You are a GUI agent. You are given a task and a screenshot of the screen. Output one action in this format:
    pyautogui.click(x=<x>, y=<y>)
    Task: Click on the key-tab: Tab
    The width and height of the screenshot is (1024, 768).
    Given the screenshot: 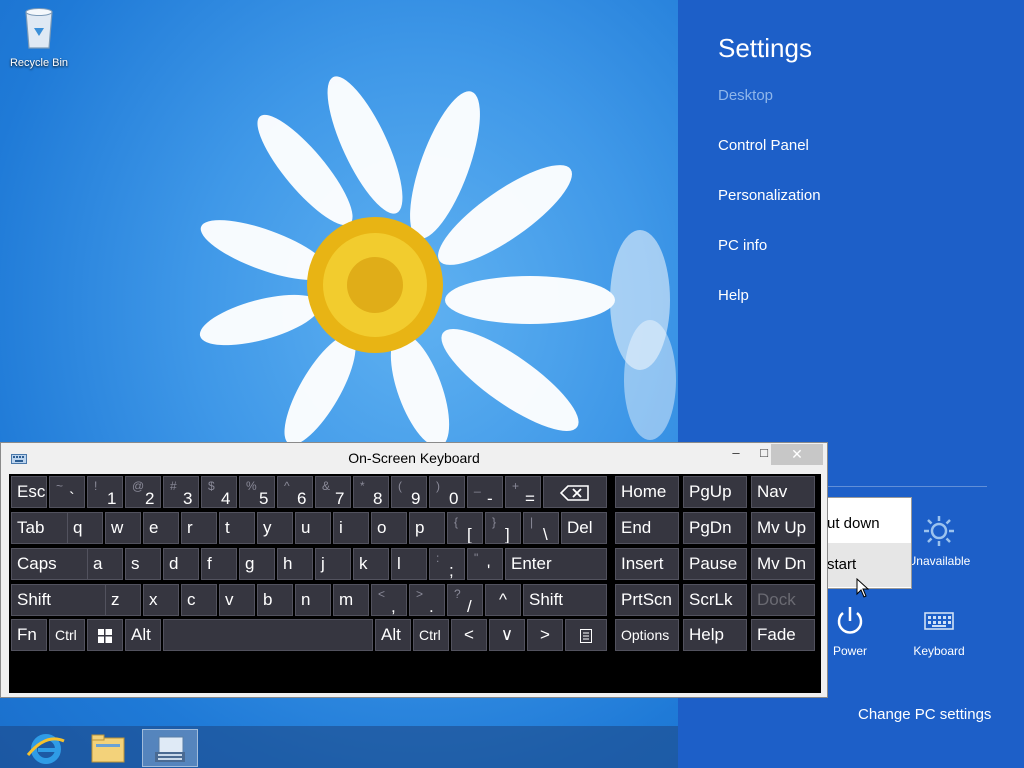 What is the action you would take?
    pyautogui.click(x=43, y=528)
    